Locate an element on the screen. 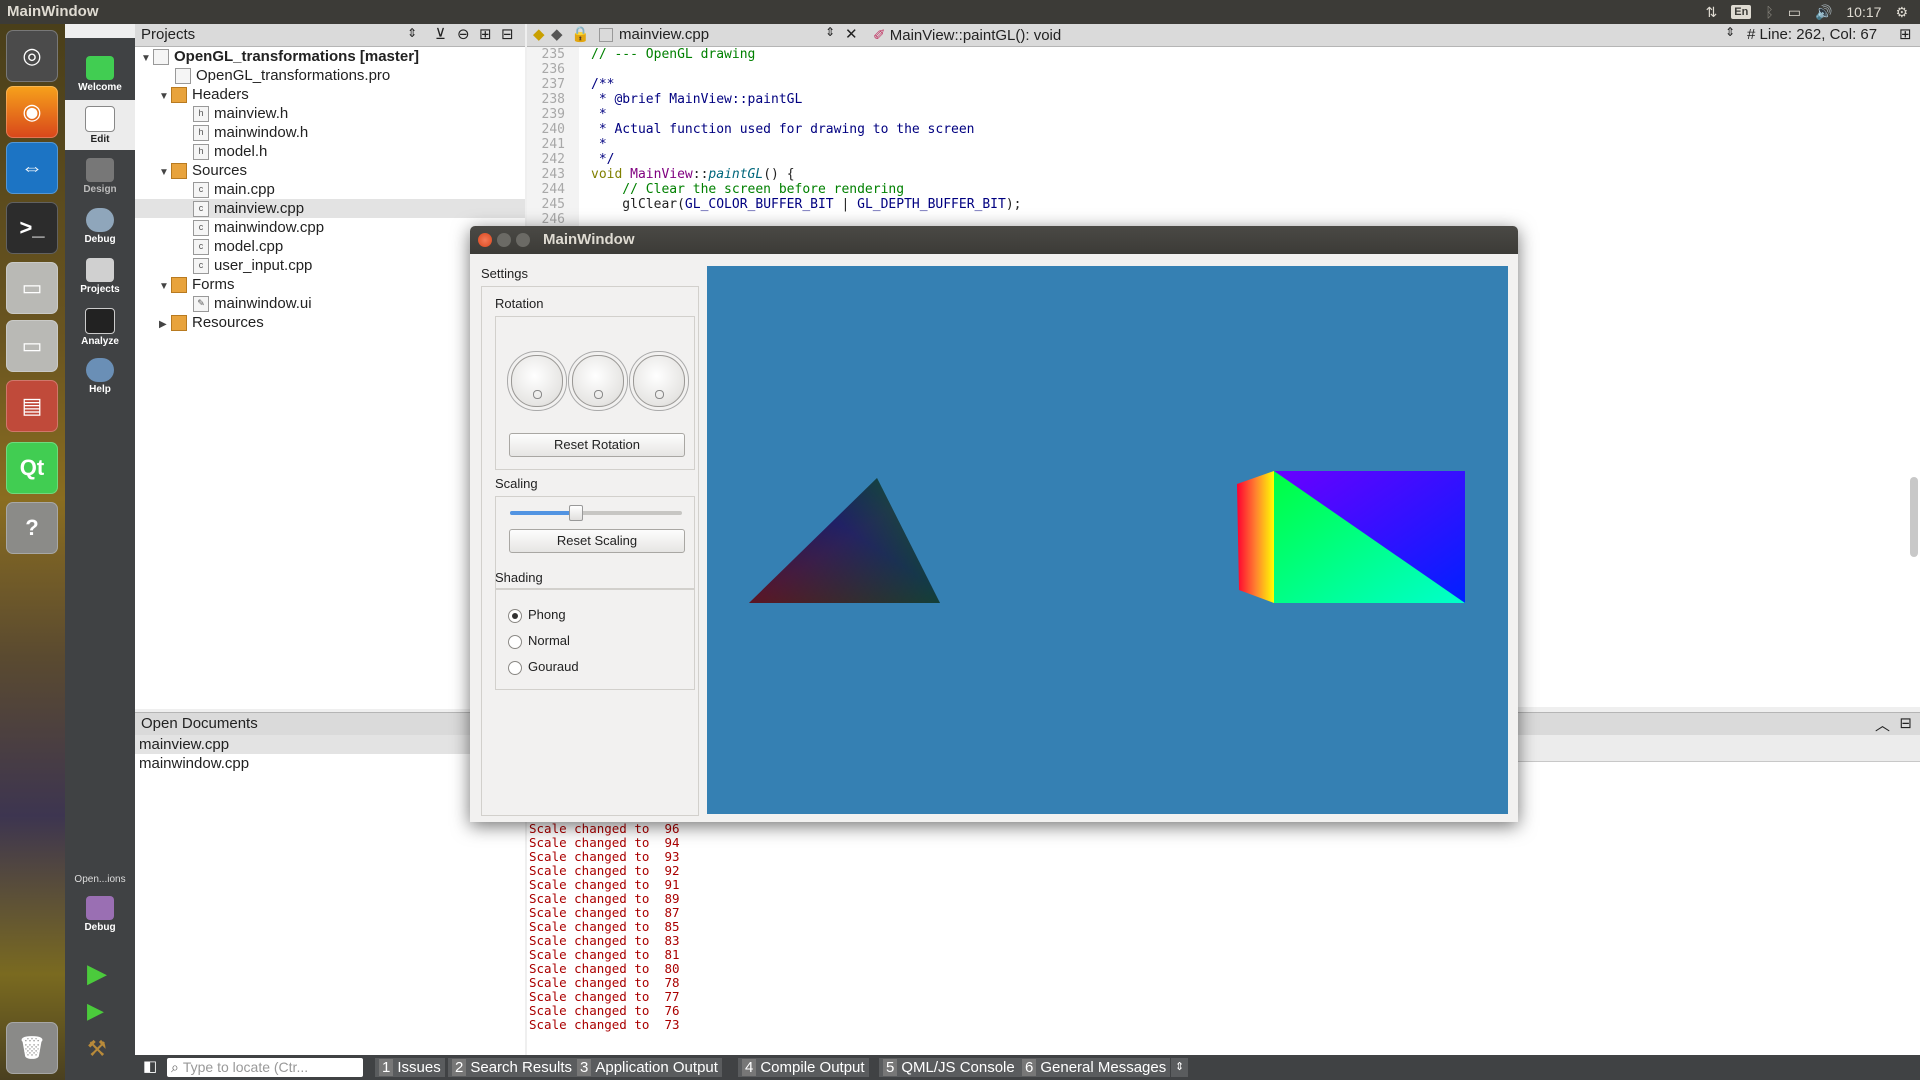 Image resolution: width=1920 pixels, height=1080 pixels. unknown-app-icon: ? is located at coordinates (32, 528).